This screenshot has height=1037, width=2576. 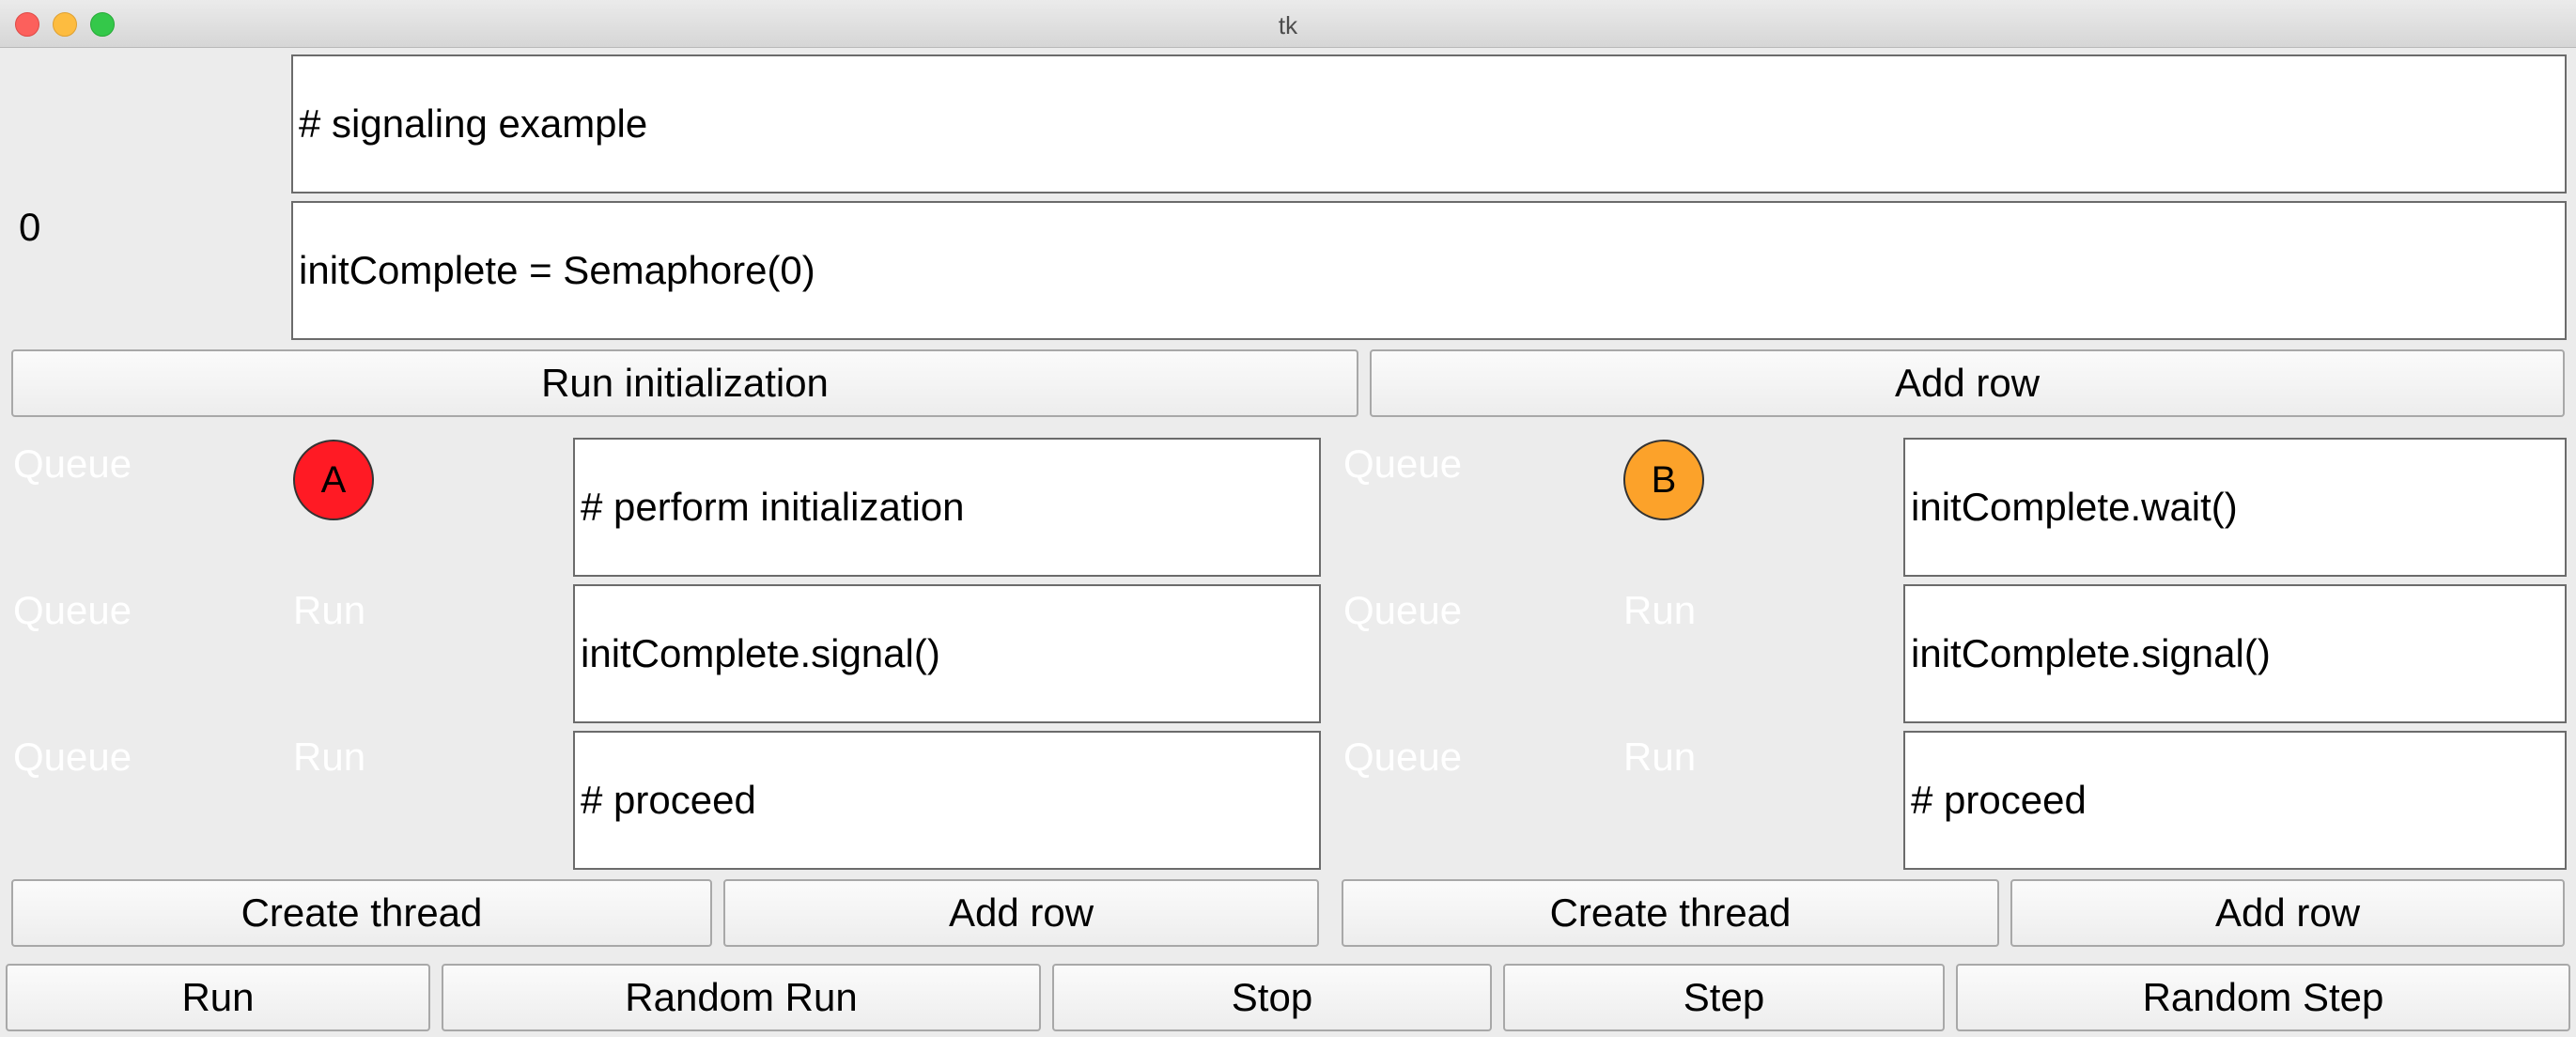 What do you see at coordinates (329, 610) in the screenshot?
I see `thread-a-run-label-2: Run` at bounding box center [329, 610].